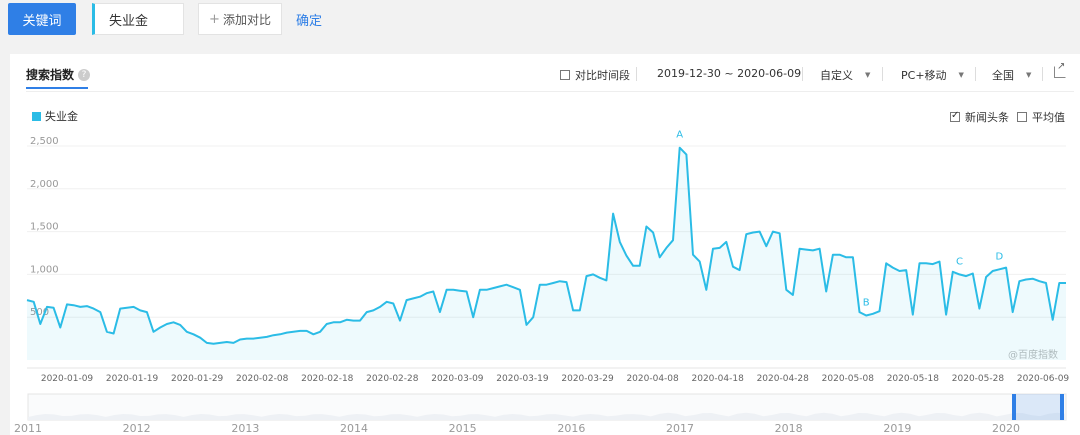  I want to click on news-annotation: D, so click(1000, 256).